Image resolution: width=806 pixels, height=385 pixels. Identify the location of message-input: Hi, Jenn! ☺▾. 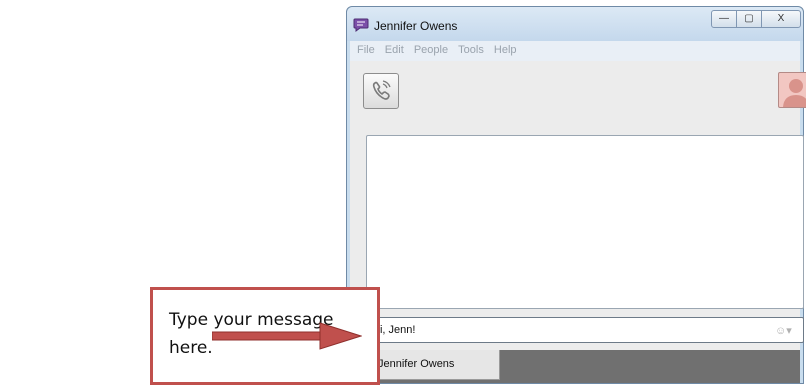
(585, 330).